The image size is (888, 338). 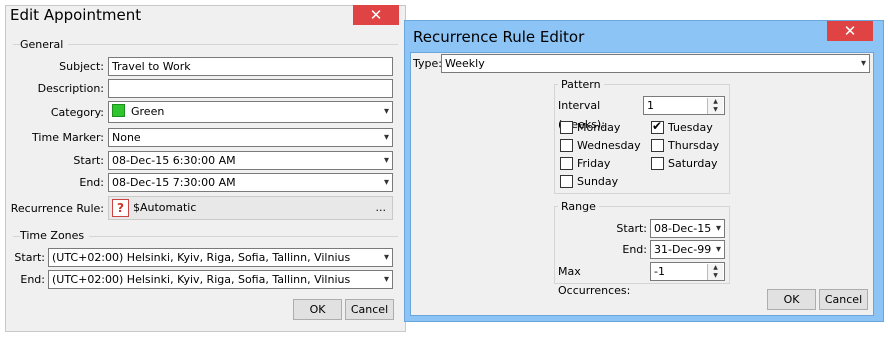 What do you see at coordinates (655, 63) in the screenshot?
I see `recurrence-type-select: Weekly ▾` at bounding box center [655, 63].